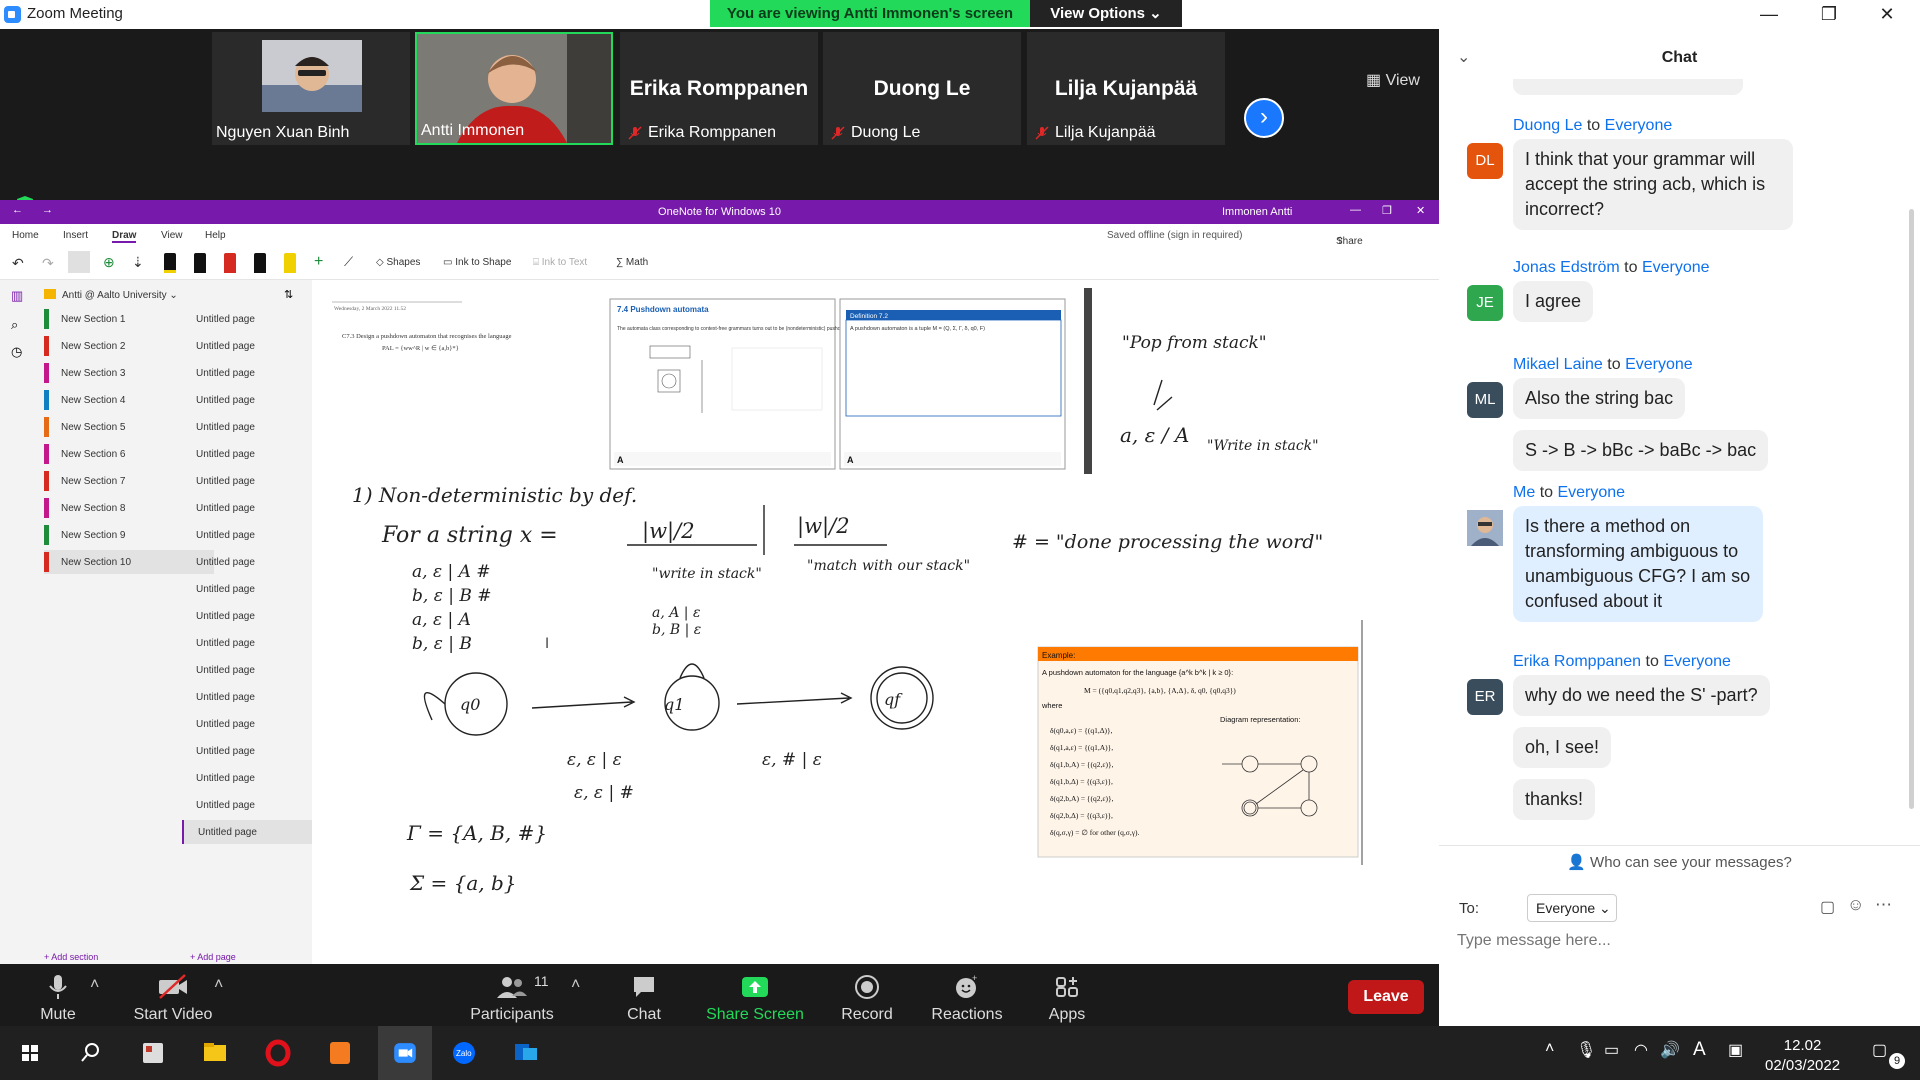 The width and height of the screenshot is (1920, 1080). What do you see at coordinates (1802, 1056) in the screenshot?
I see `system-clock: 12.02 02/03/2022` at bounding box center [1802, 1056].